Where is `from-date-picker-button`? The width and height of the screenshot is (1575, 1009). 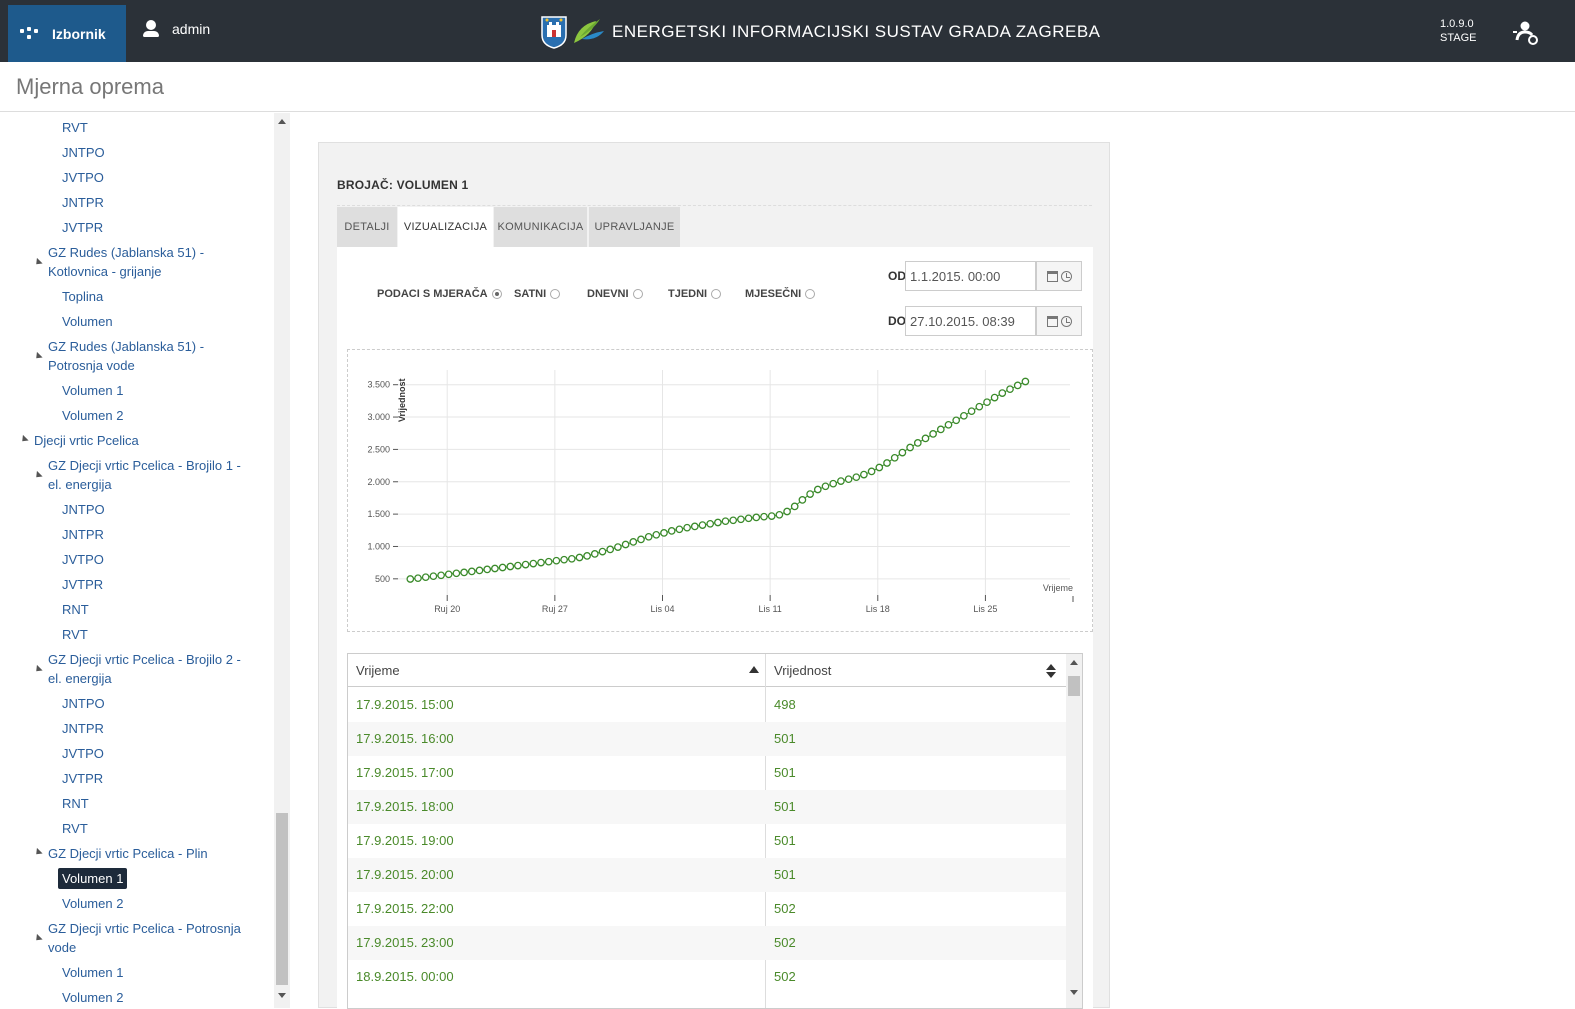
from-date-picker-button is located at coordinates (1059, 276).